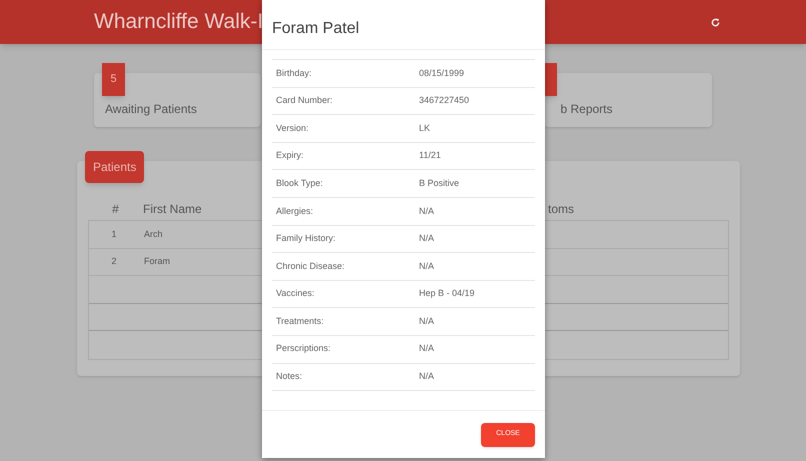 The image size is (806, 461). Describe the element at coordinates (114, 167) in the screenshot. I see `patients-tab: Patients` at that location.